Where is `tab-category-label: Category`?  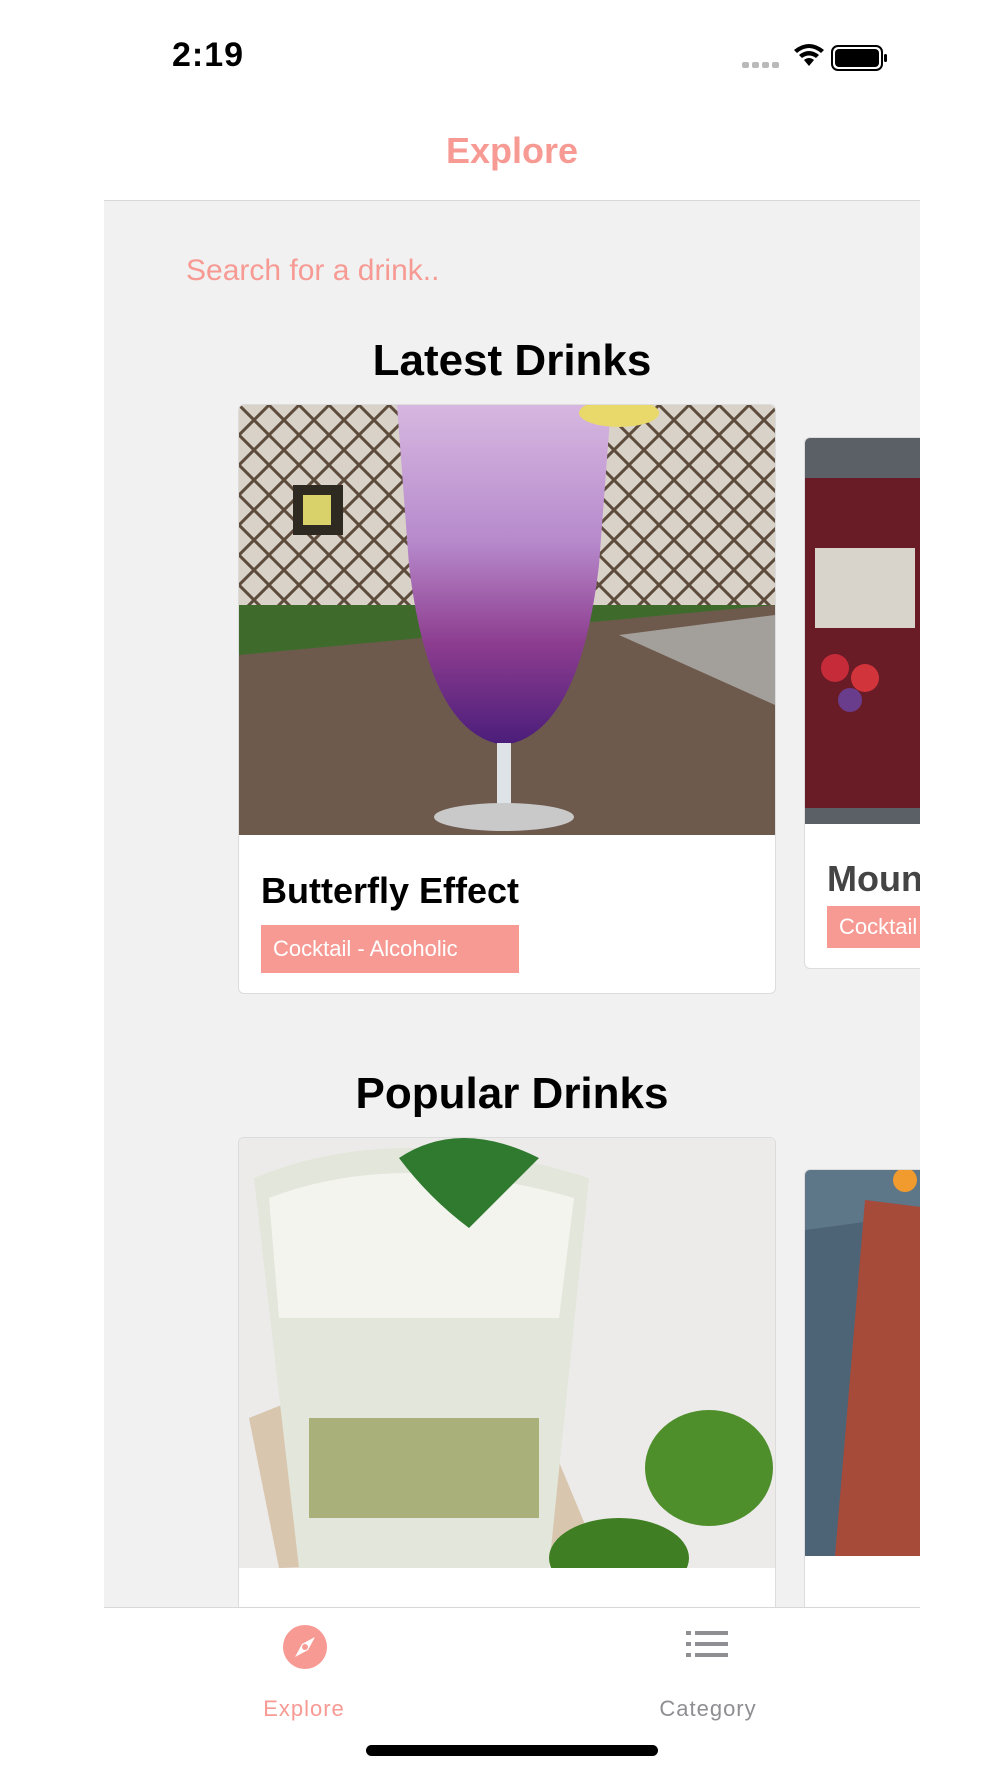
tab-category-label: Category is located at coordinates (708, 1708).